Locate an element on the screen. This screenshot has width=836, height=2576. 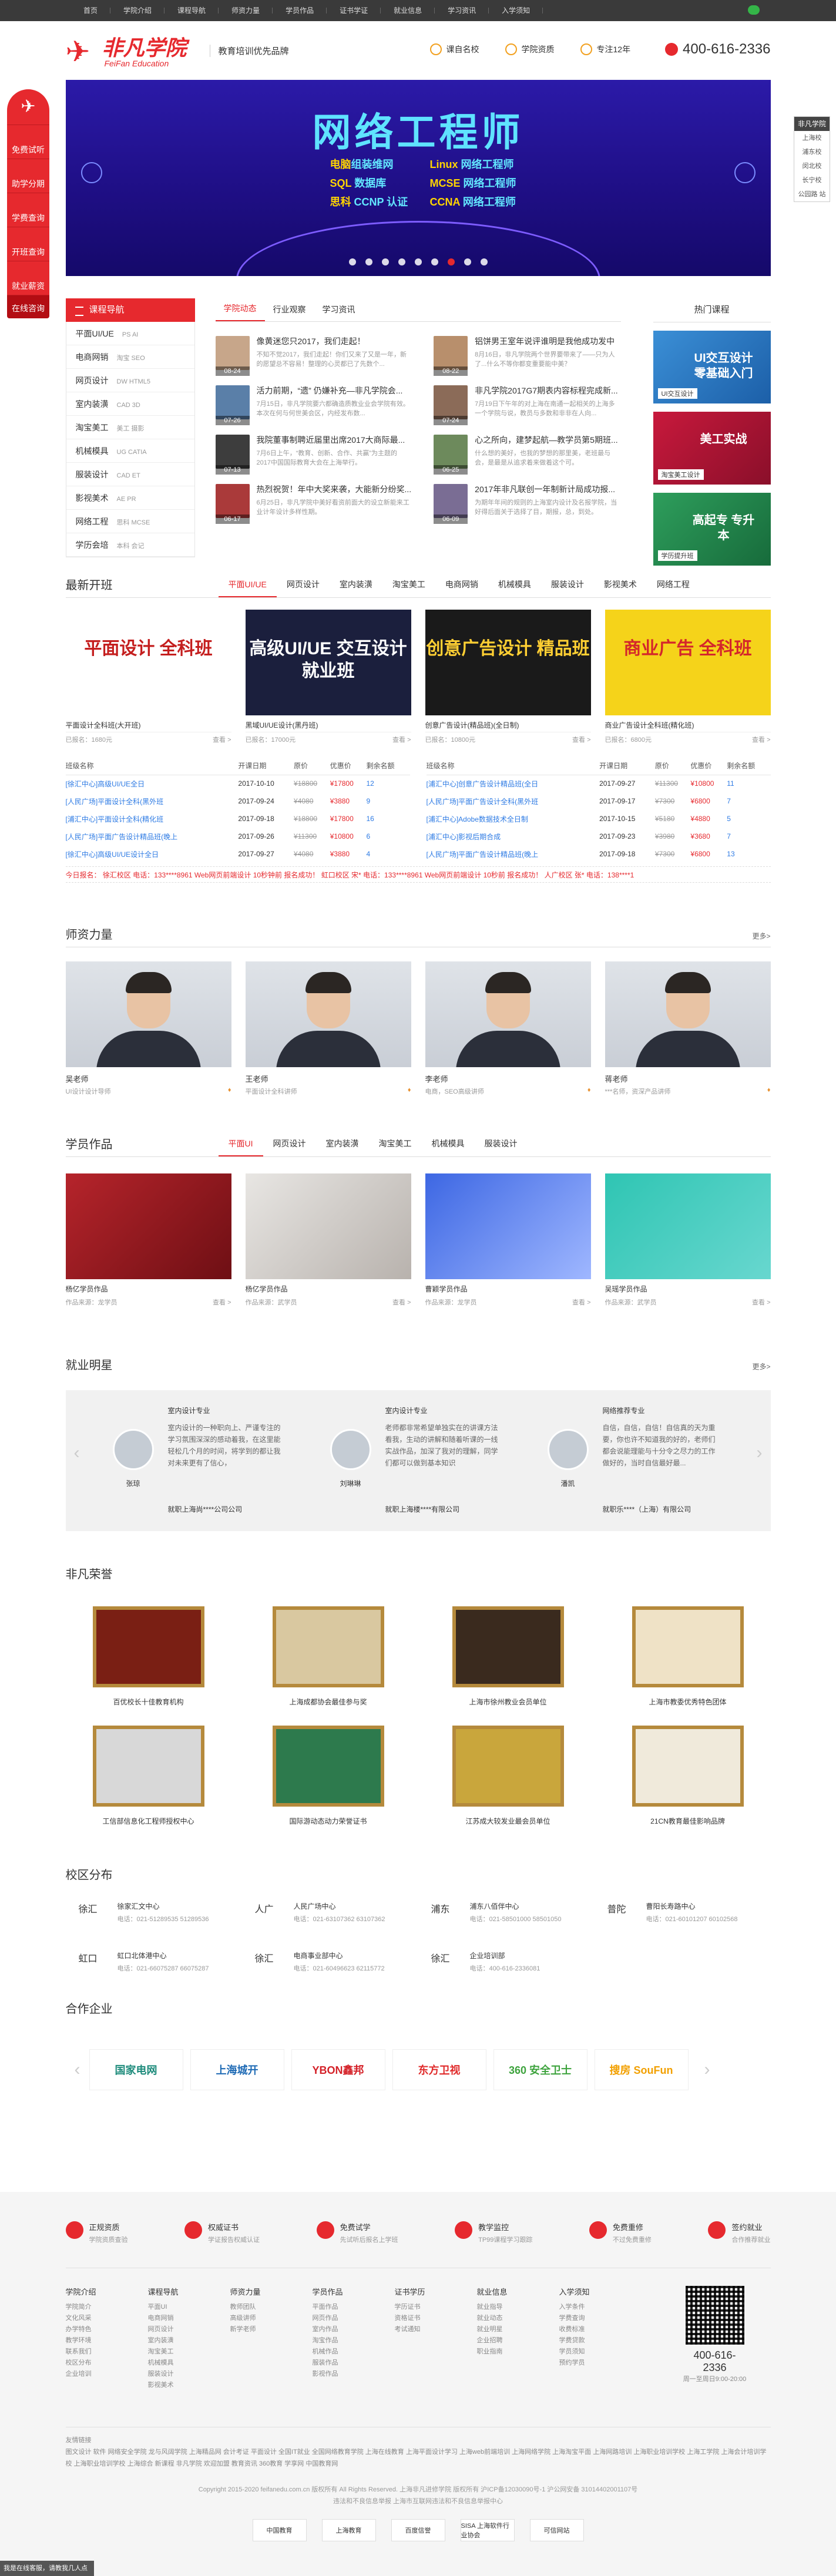
footer-link: 资格证书 is located at coordinates (436, 2318).